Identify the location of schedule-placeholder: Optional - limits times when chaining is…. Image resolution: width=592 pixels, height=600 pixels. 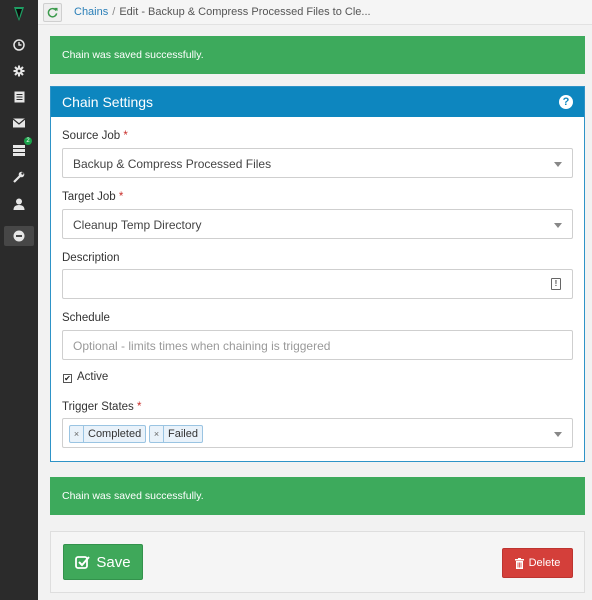
(202, 346).